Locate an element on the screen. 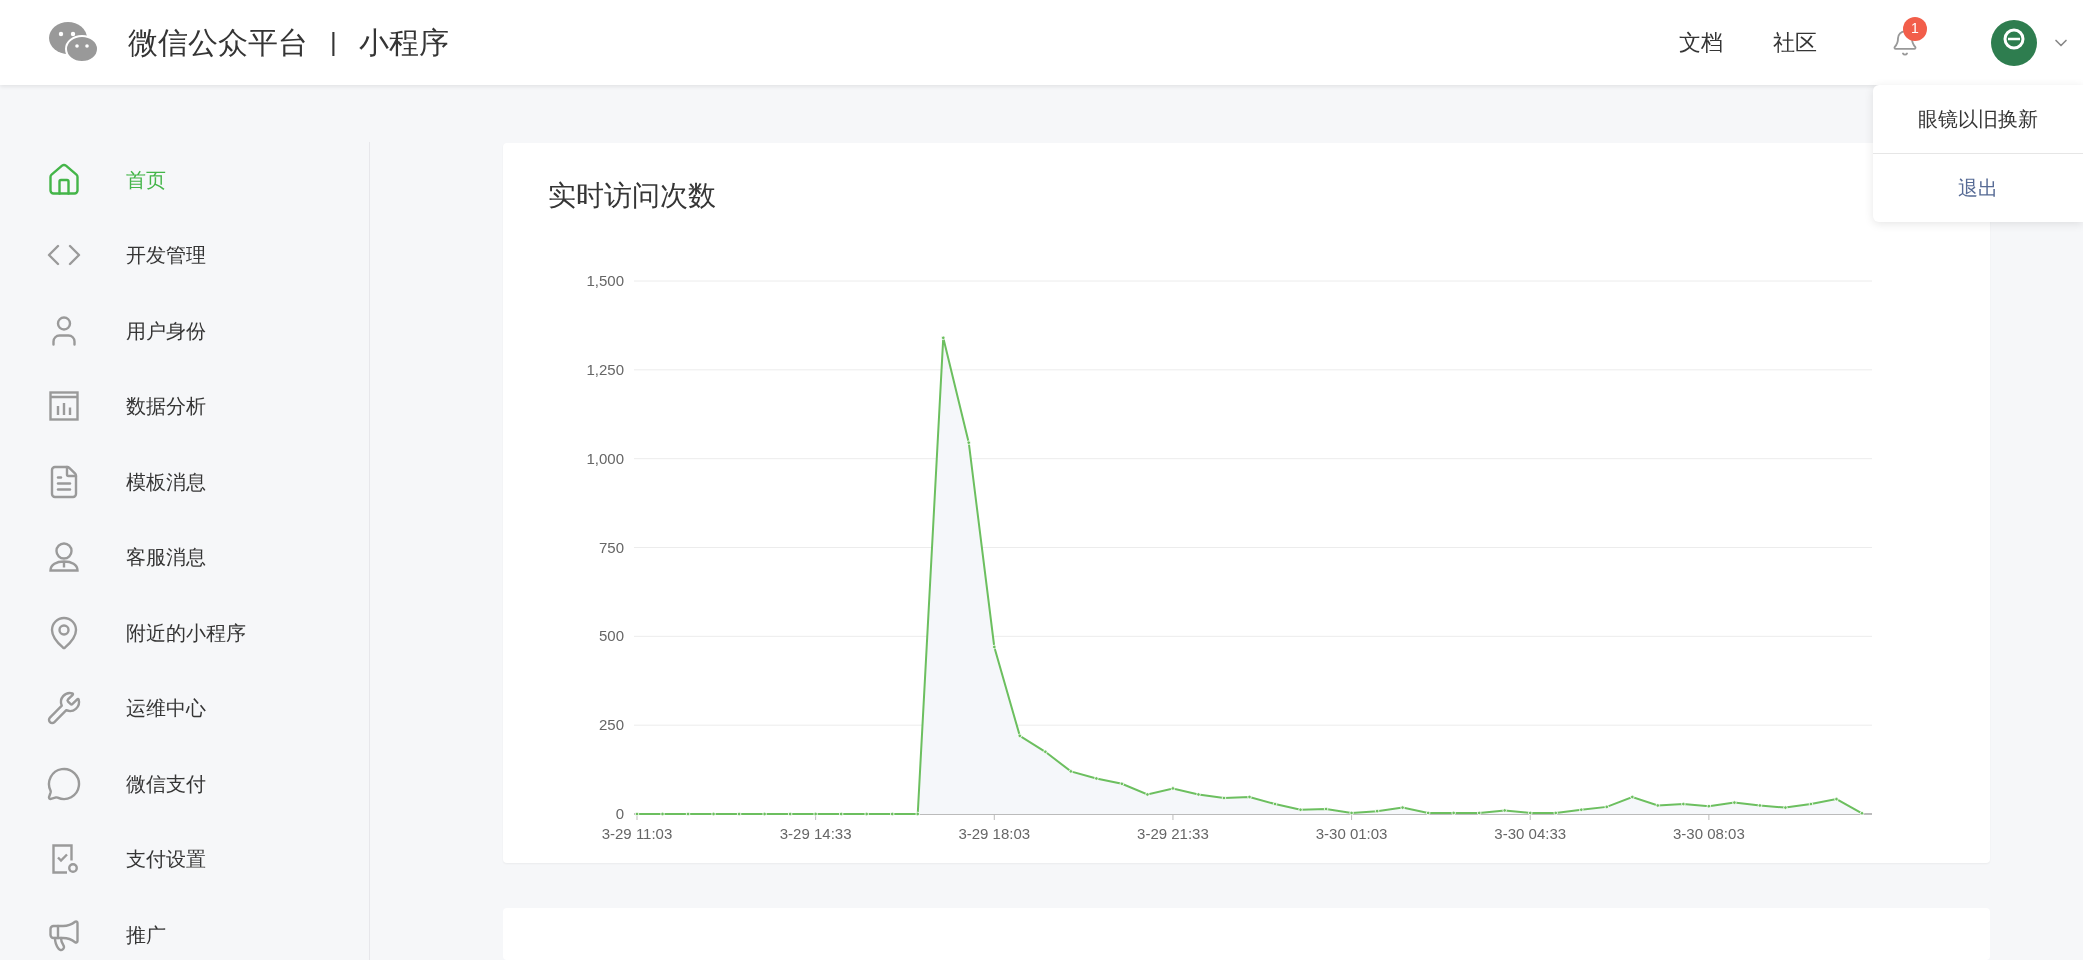 The height and width of the screenshot is (960, 2083). axis-label: 1,500 is located at coordinates (605, 280).